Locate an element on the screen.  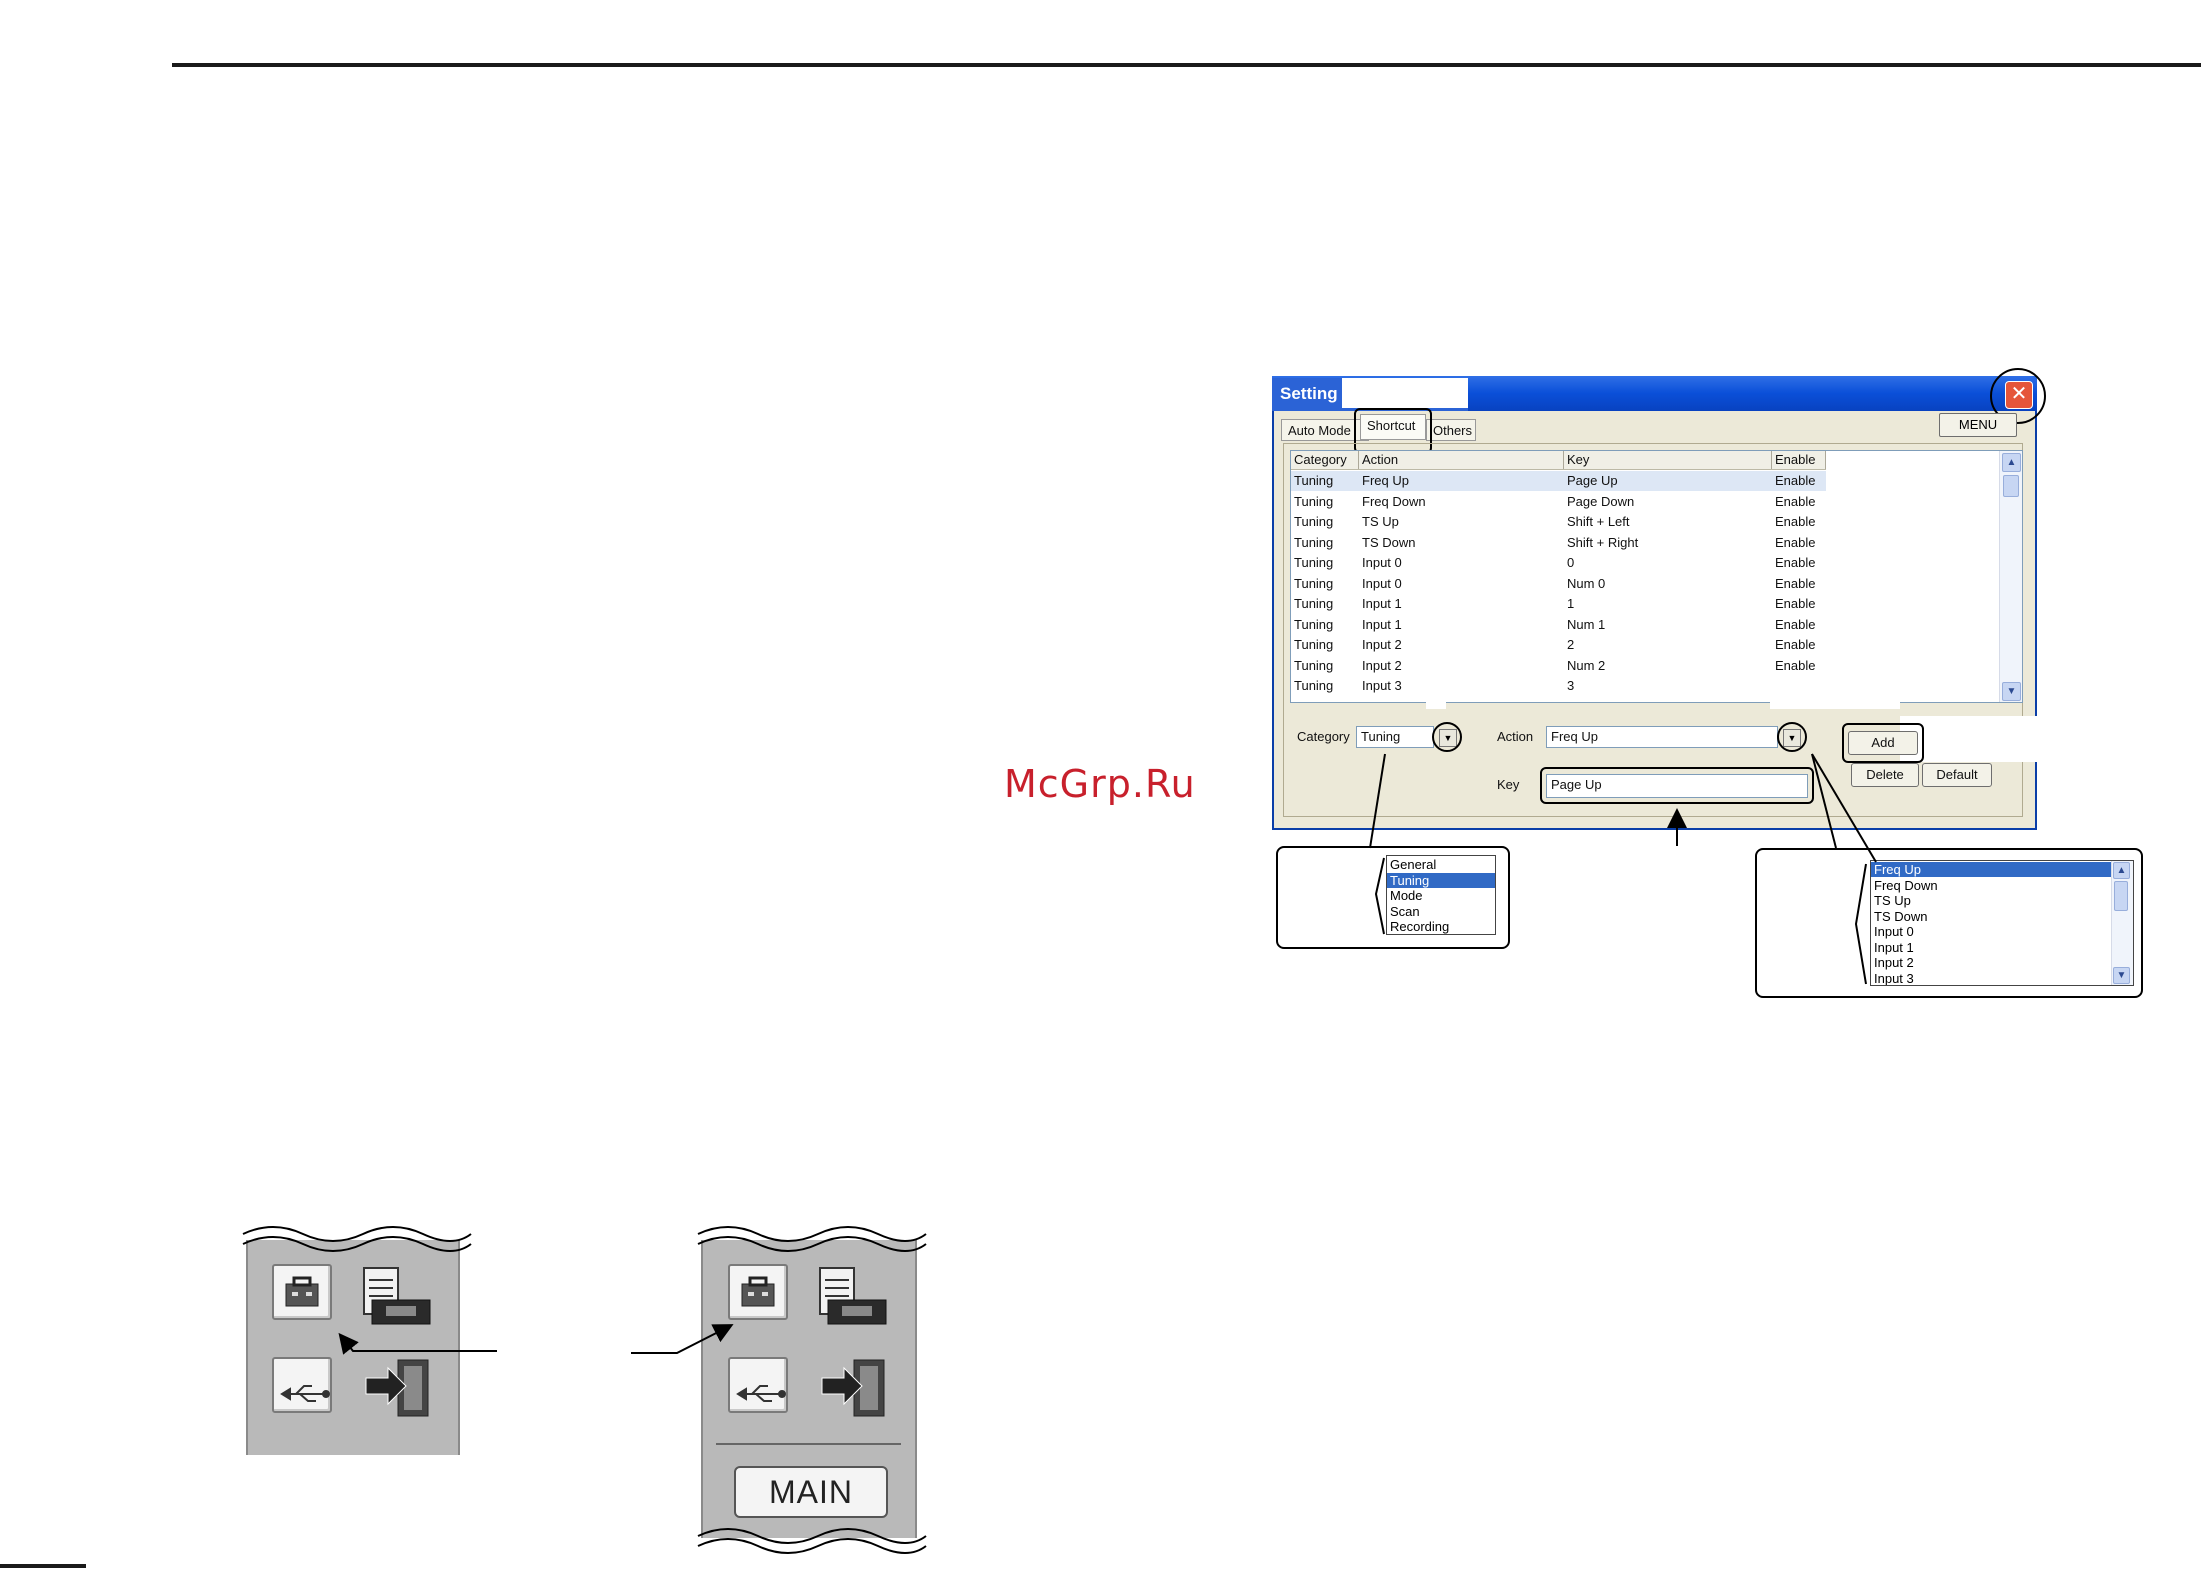
toolbox-icon-right is located at coordinates (758, 1291).